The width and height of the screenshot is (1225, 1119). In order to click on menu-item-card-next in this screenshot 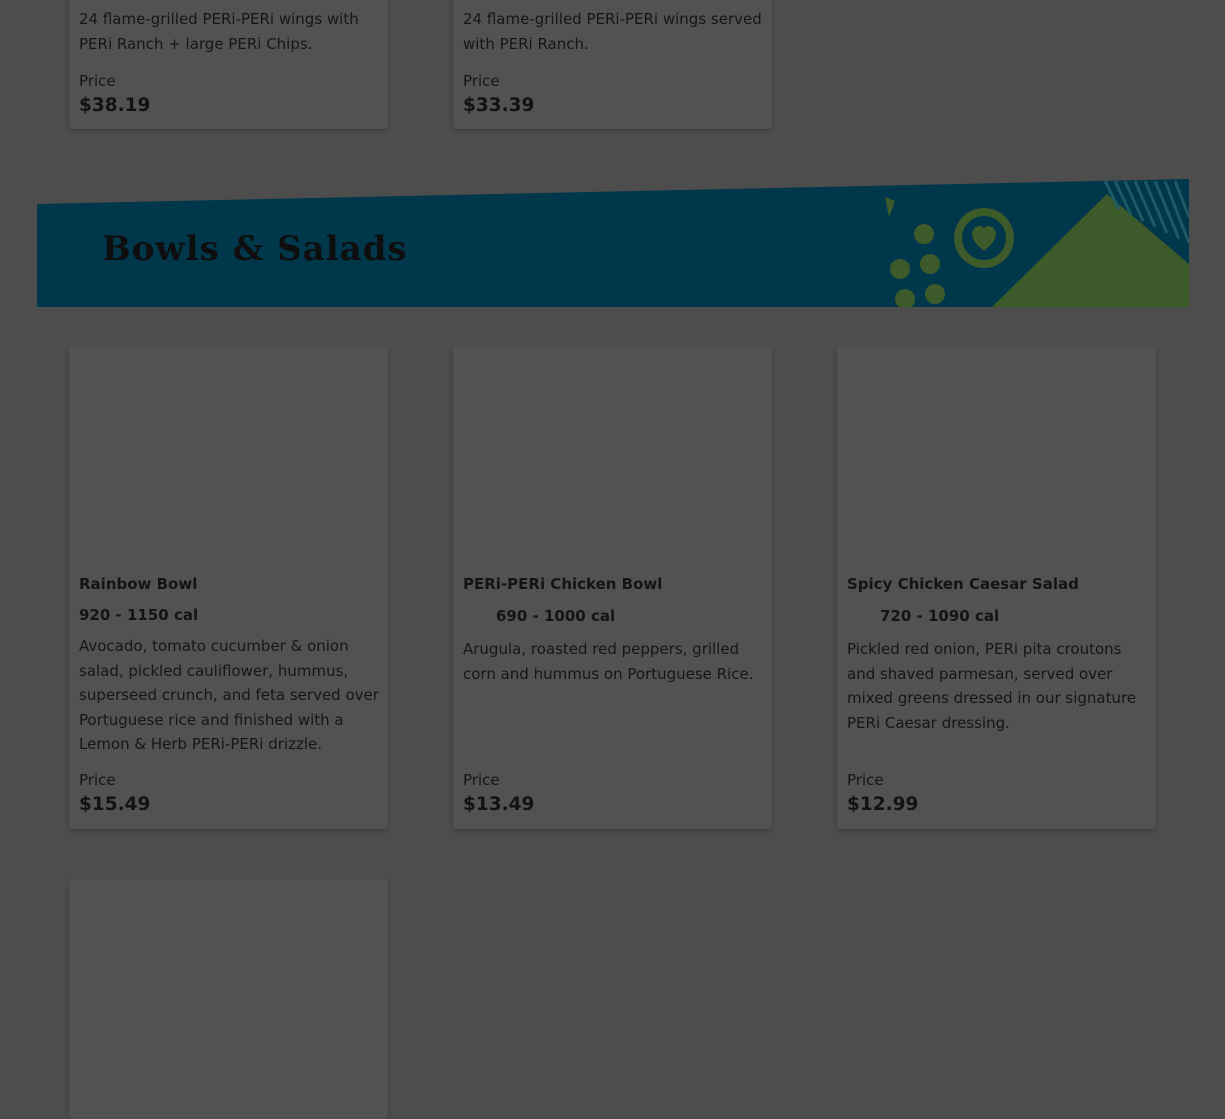, I will do `click(228, 999)`.